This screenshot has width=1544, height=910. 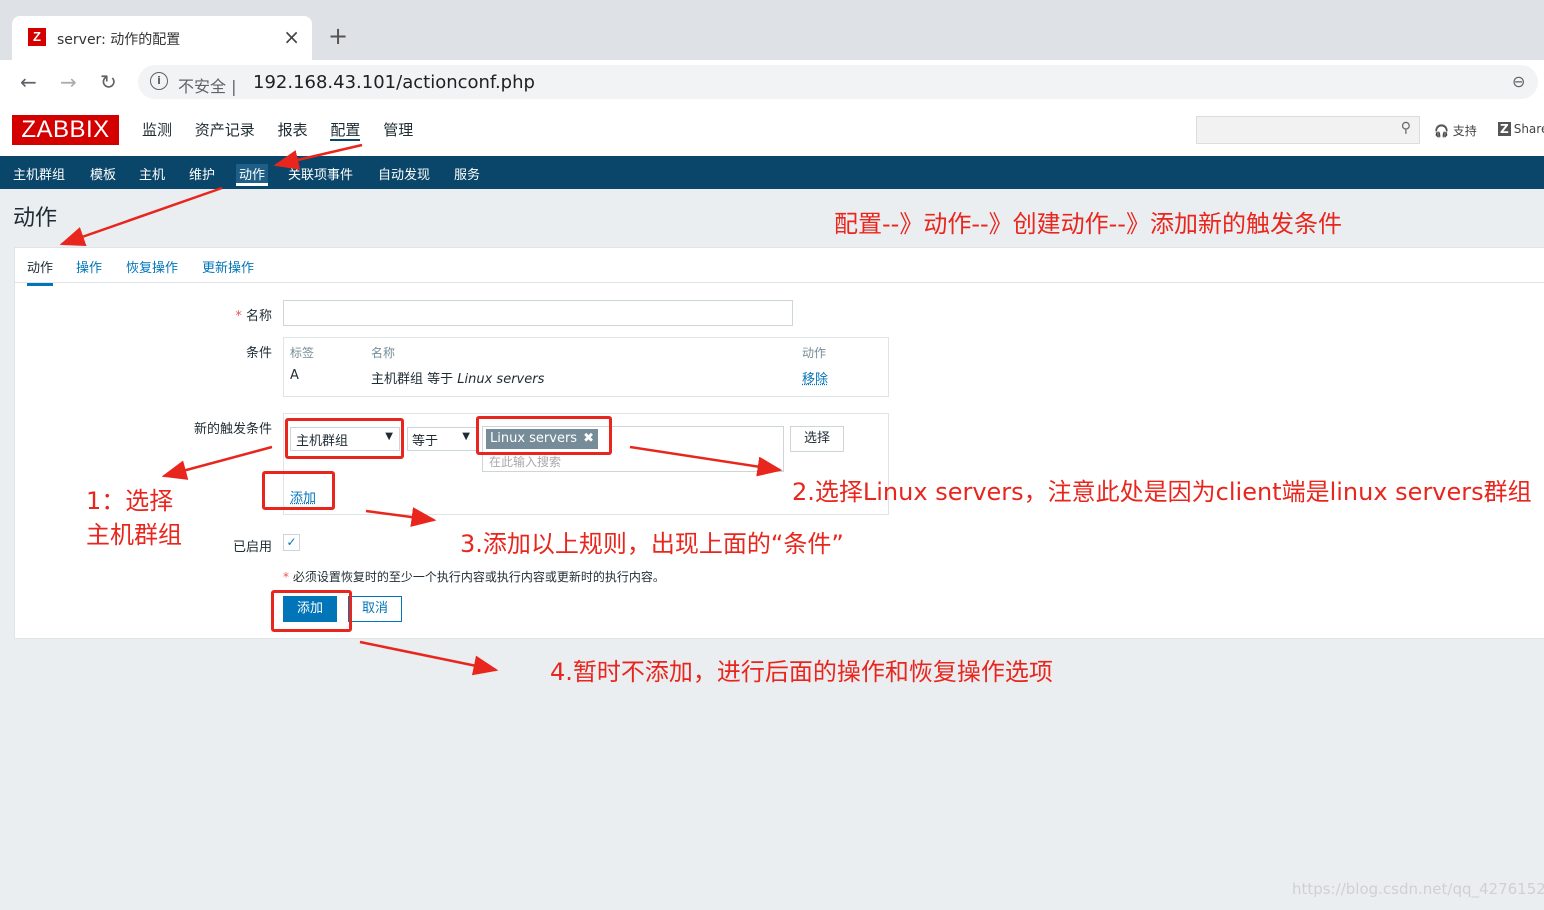 I want to click on arrow-action-tab, so click(x=141, y=216).